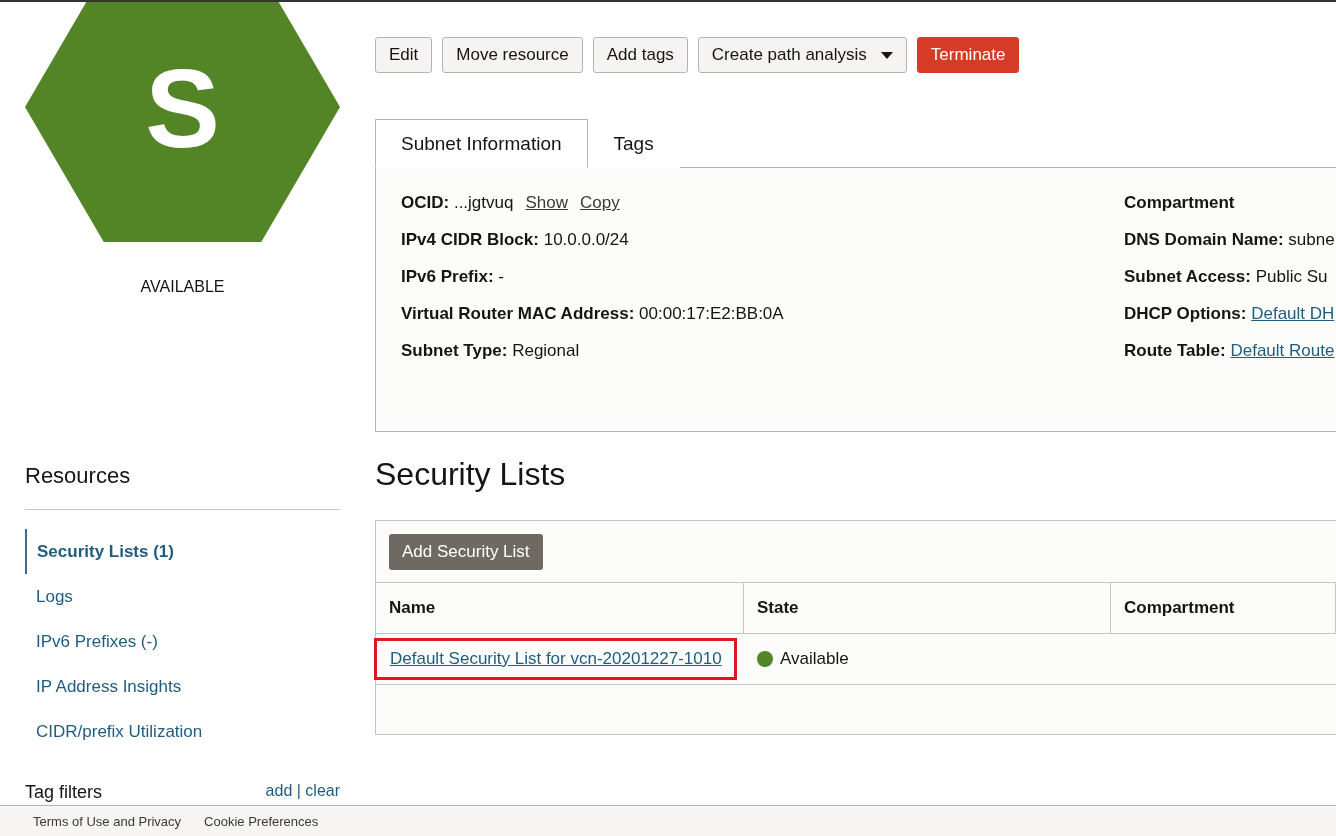 The width and height of the screenshot is (1336, 836). Describe the element at coordinates (481, 143) in the screenshot. I see `tab: Subnet Information` at that location.